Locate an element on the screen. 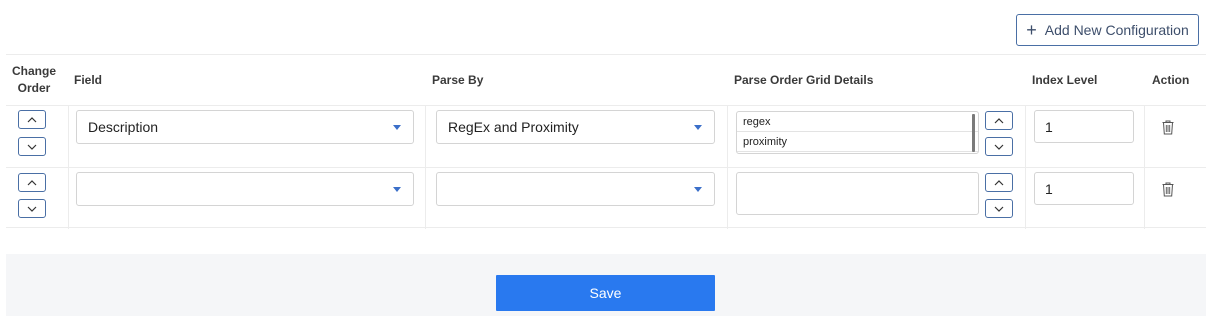  parse-order-listbox: regex proximity is located at coordinates (857, 132).